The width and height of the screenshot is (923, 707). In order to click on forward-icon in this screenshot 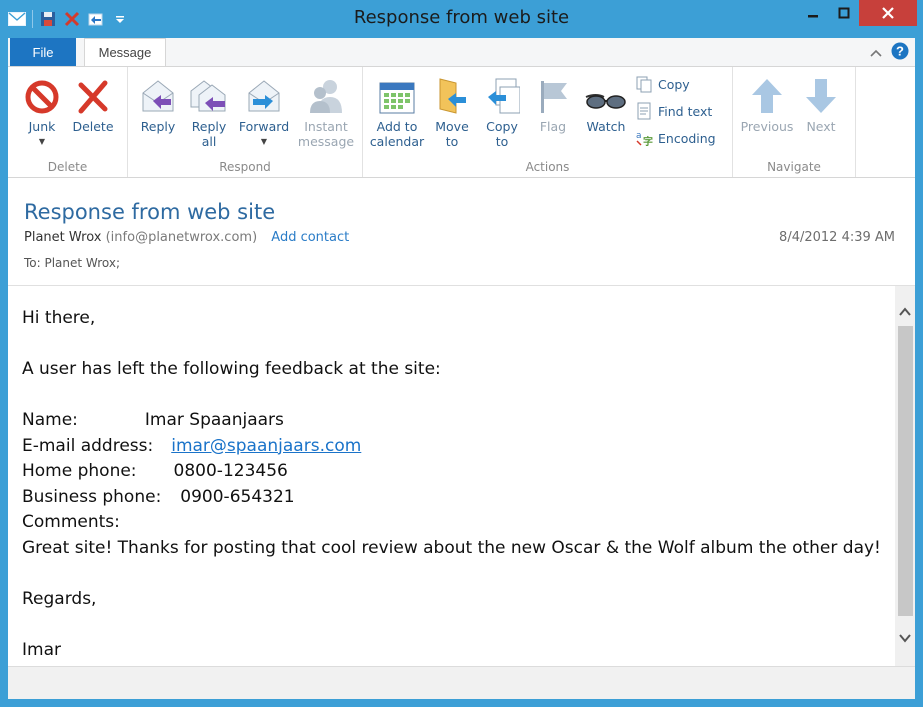, I will do `click(264, 96)`.